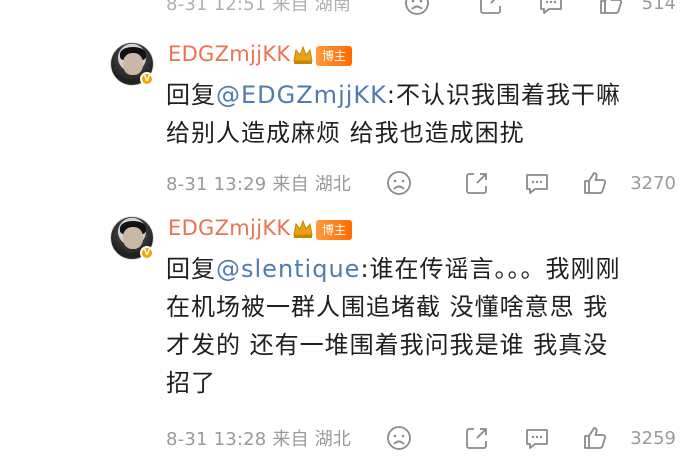 The height and width of the screenshot is (471, 690). I want to click on comment-line: 才发的 还有一堆围着我问我是谁 我真没, so click(387, 345).